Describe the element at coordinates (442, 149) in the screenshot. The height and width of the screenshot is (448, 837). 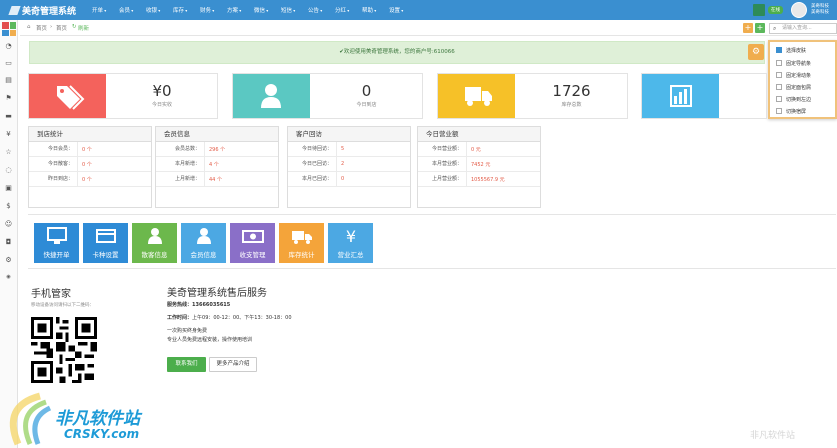
I see `row-label: 今日营业额：` at that location.